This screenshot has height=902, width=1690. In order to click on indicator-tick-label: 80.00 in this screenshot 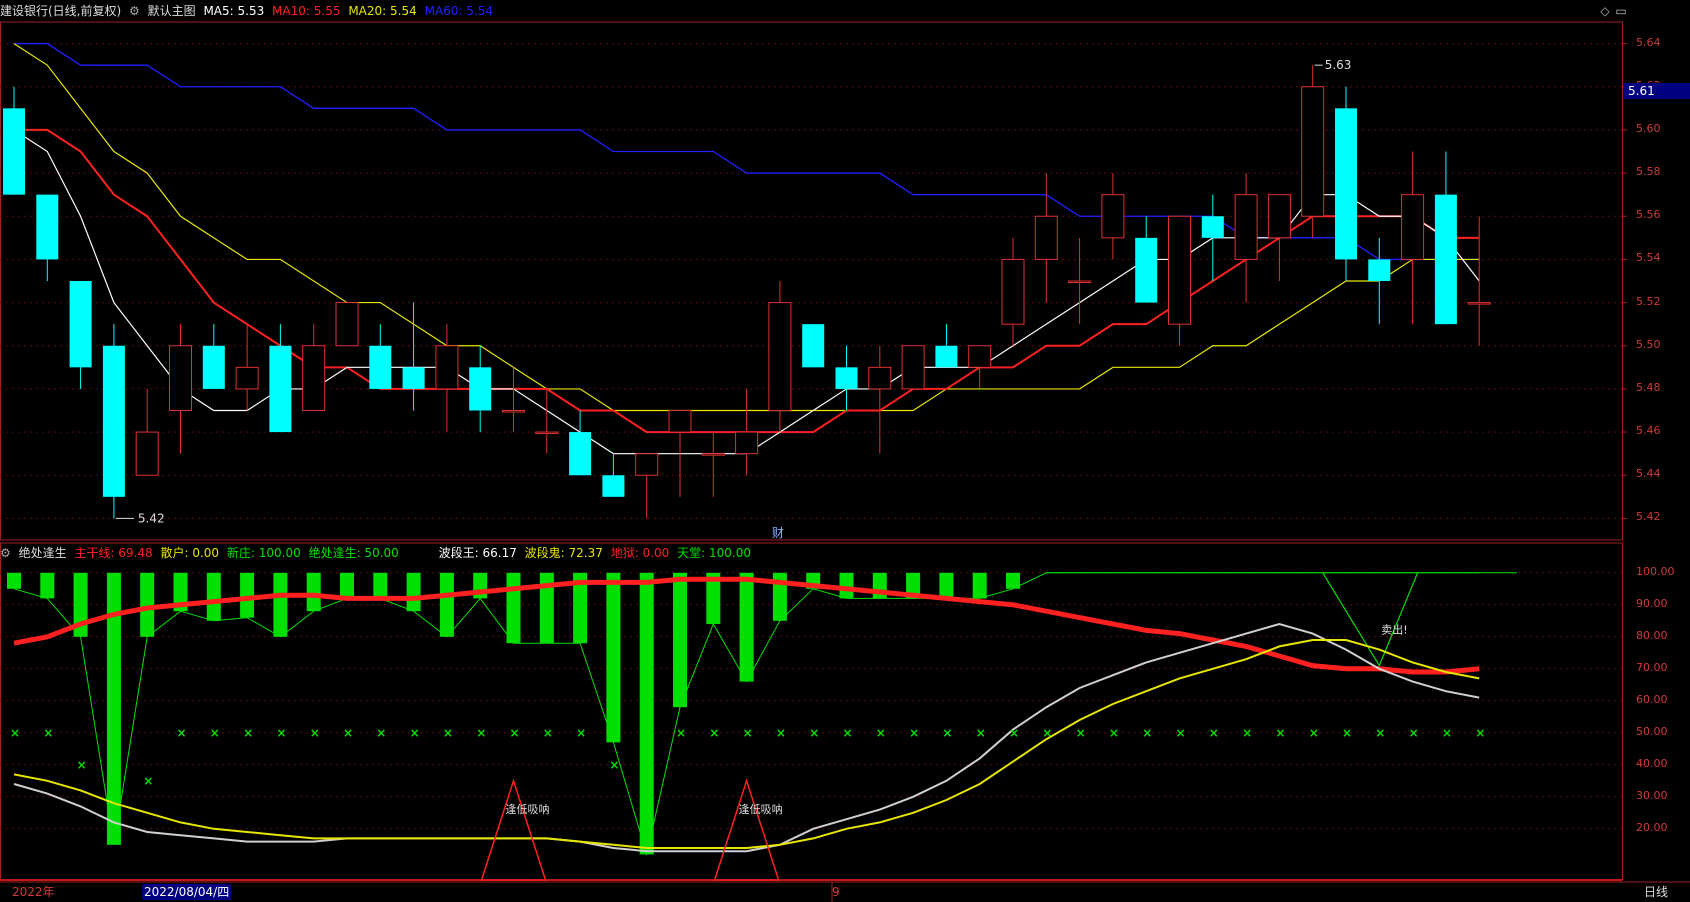, I will do `click(1652, 635)`.